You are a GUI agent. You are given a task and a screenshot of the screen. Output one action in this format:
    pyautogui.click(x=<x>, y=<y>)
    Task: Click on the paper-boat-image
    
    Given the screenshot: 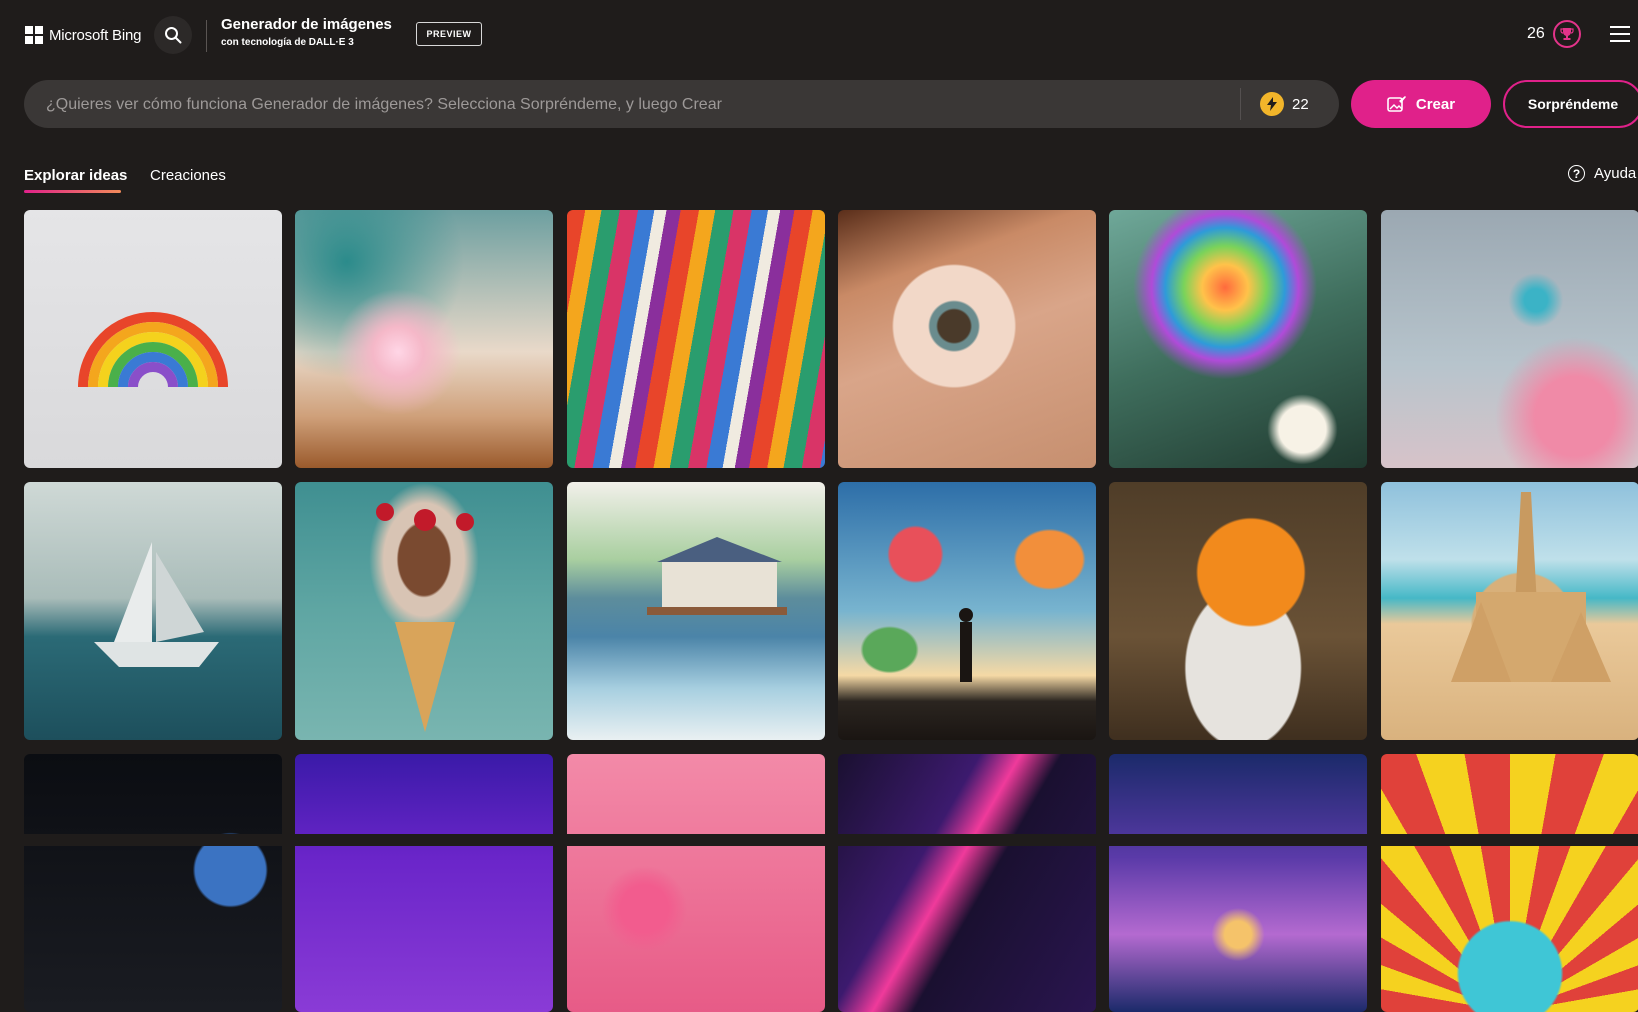 What is the action you would take?
    pyautogui.click(x=156, y=604)
    